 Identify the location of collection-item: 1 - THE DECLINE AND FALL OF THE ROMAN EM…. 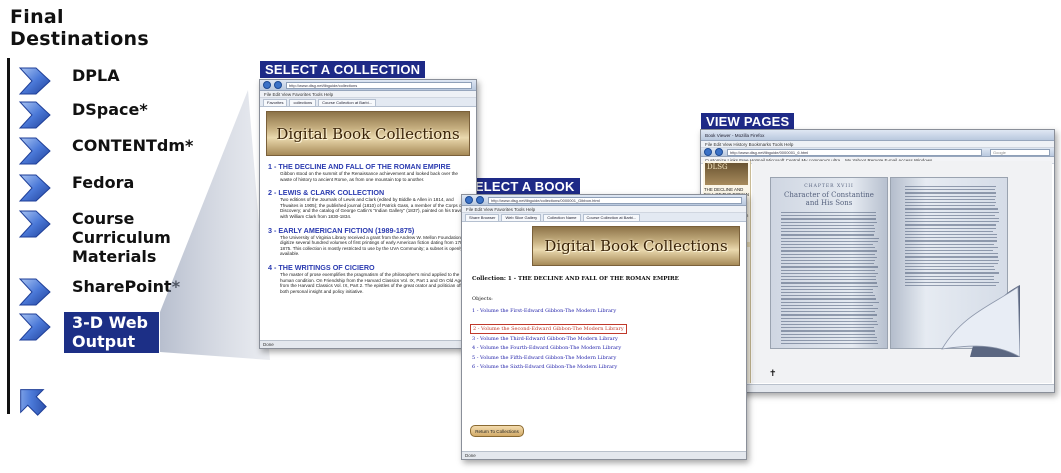
(368, 172).